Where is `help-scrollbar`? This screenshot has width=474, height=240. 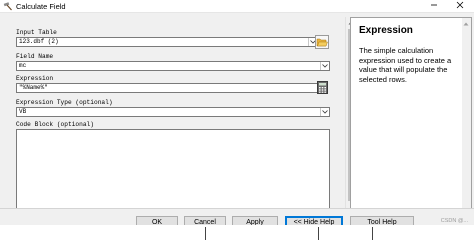 help-scrollbar is located at coordinates (466, 119).